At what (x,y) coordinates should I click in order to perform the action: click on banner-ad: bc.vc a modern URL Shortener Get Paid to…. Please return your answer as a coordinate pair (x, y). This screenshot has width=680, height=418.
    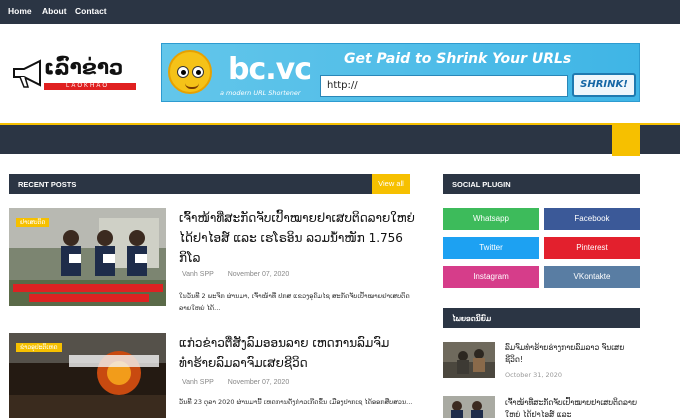
    Looking at the image, I should click on (400, 72).